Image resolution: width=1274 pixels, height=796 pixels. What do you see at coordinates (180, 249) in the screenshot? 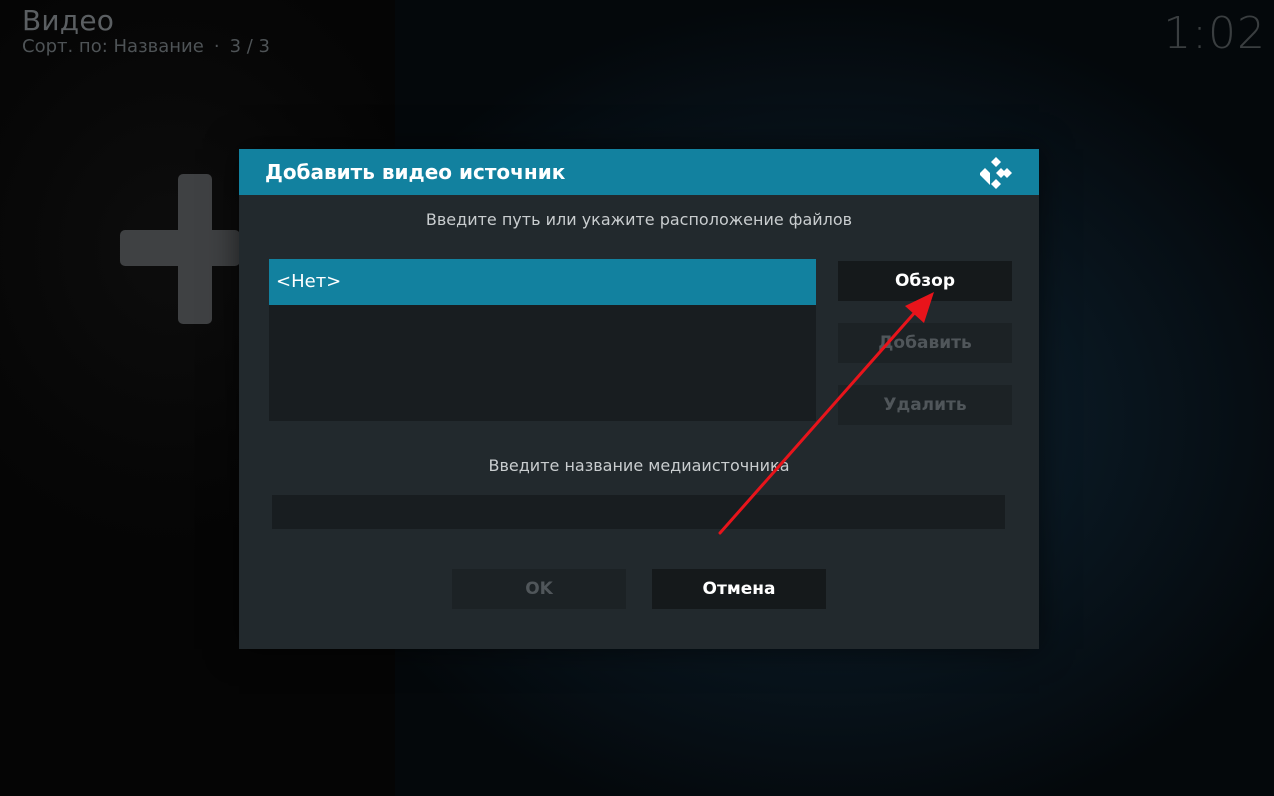
I see `add-source-plus-icon` at bounding box center [180, 249].